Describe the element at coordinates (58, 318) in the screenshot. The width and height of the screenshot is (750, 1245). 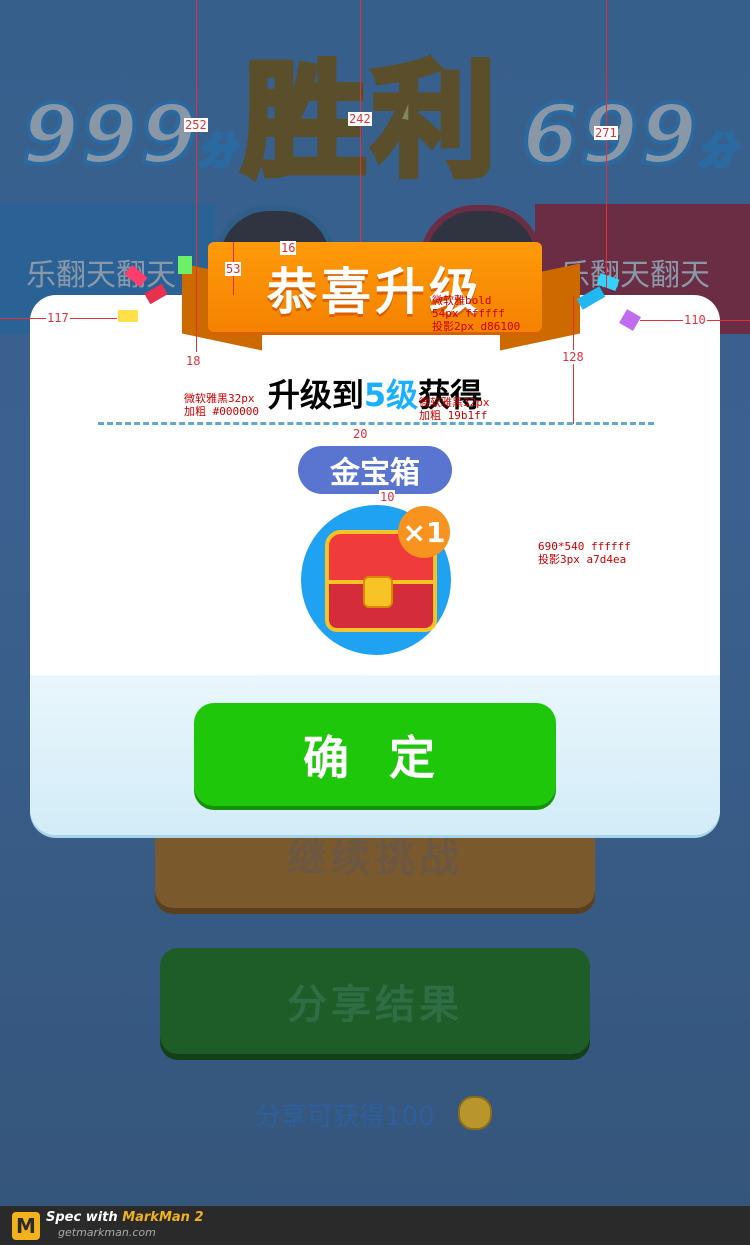
I see `dimension-label: 117` at that location.